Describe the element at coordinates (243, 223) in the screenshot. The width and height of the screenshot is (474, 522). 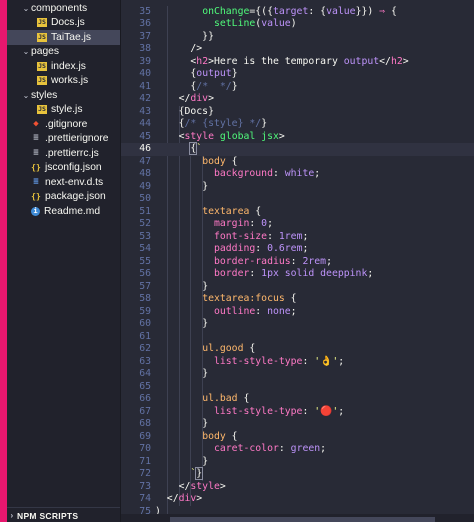
I see `code-text: margin: 0;` at that location.